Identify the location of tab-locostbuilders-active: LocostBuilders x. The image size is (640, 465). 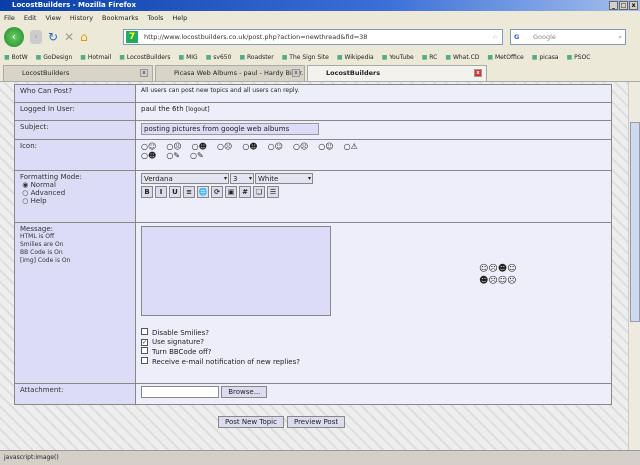
(397, 73).